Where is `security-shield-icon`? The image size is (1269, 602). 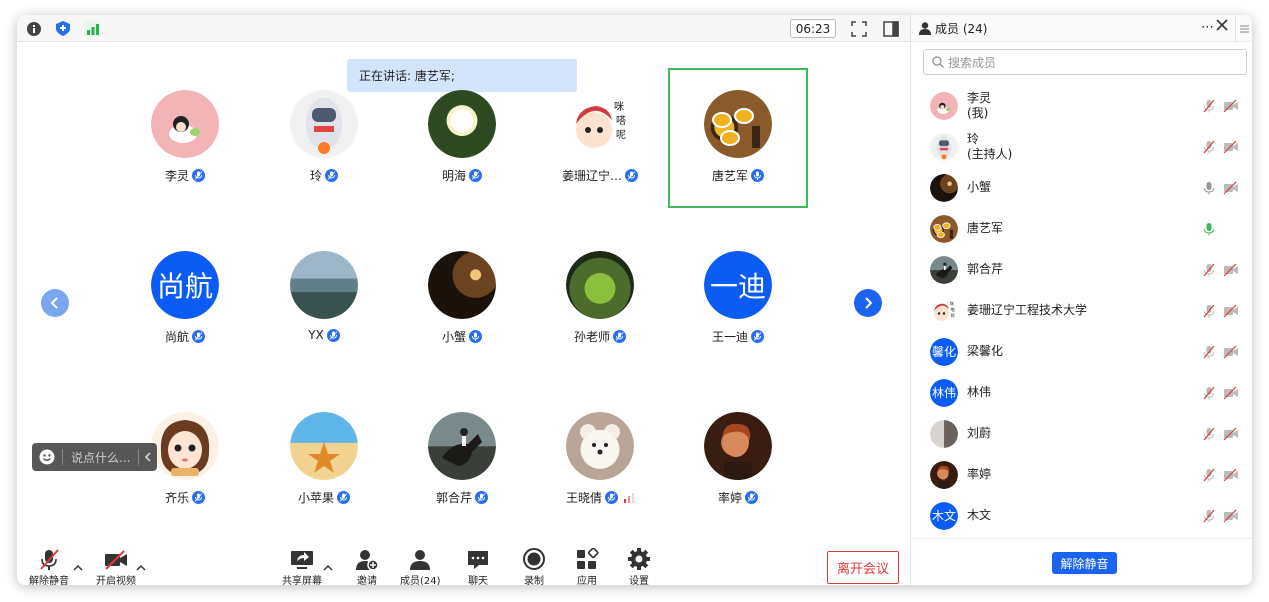
security-shield-icon is located at coordinates (62, 28).